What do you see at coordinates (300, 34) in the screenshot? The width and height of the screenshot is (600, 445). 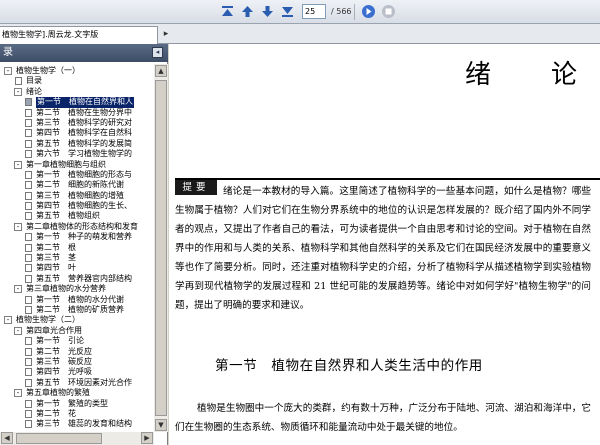 I see `tab-strip: 植物生物学].周云龙.文字版 ▸` at bounding box center [300, 34].